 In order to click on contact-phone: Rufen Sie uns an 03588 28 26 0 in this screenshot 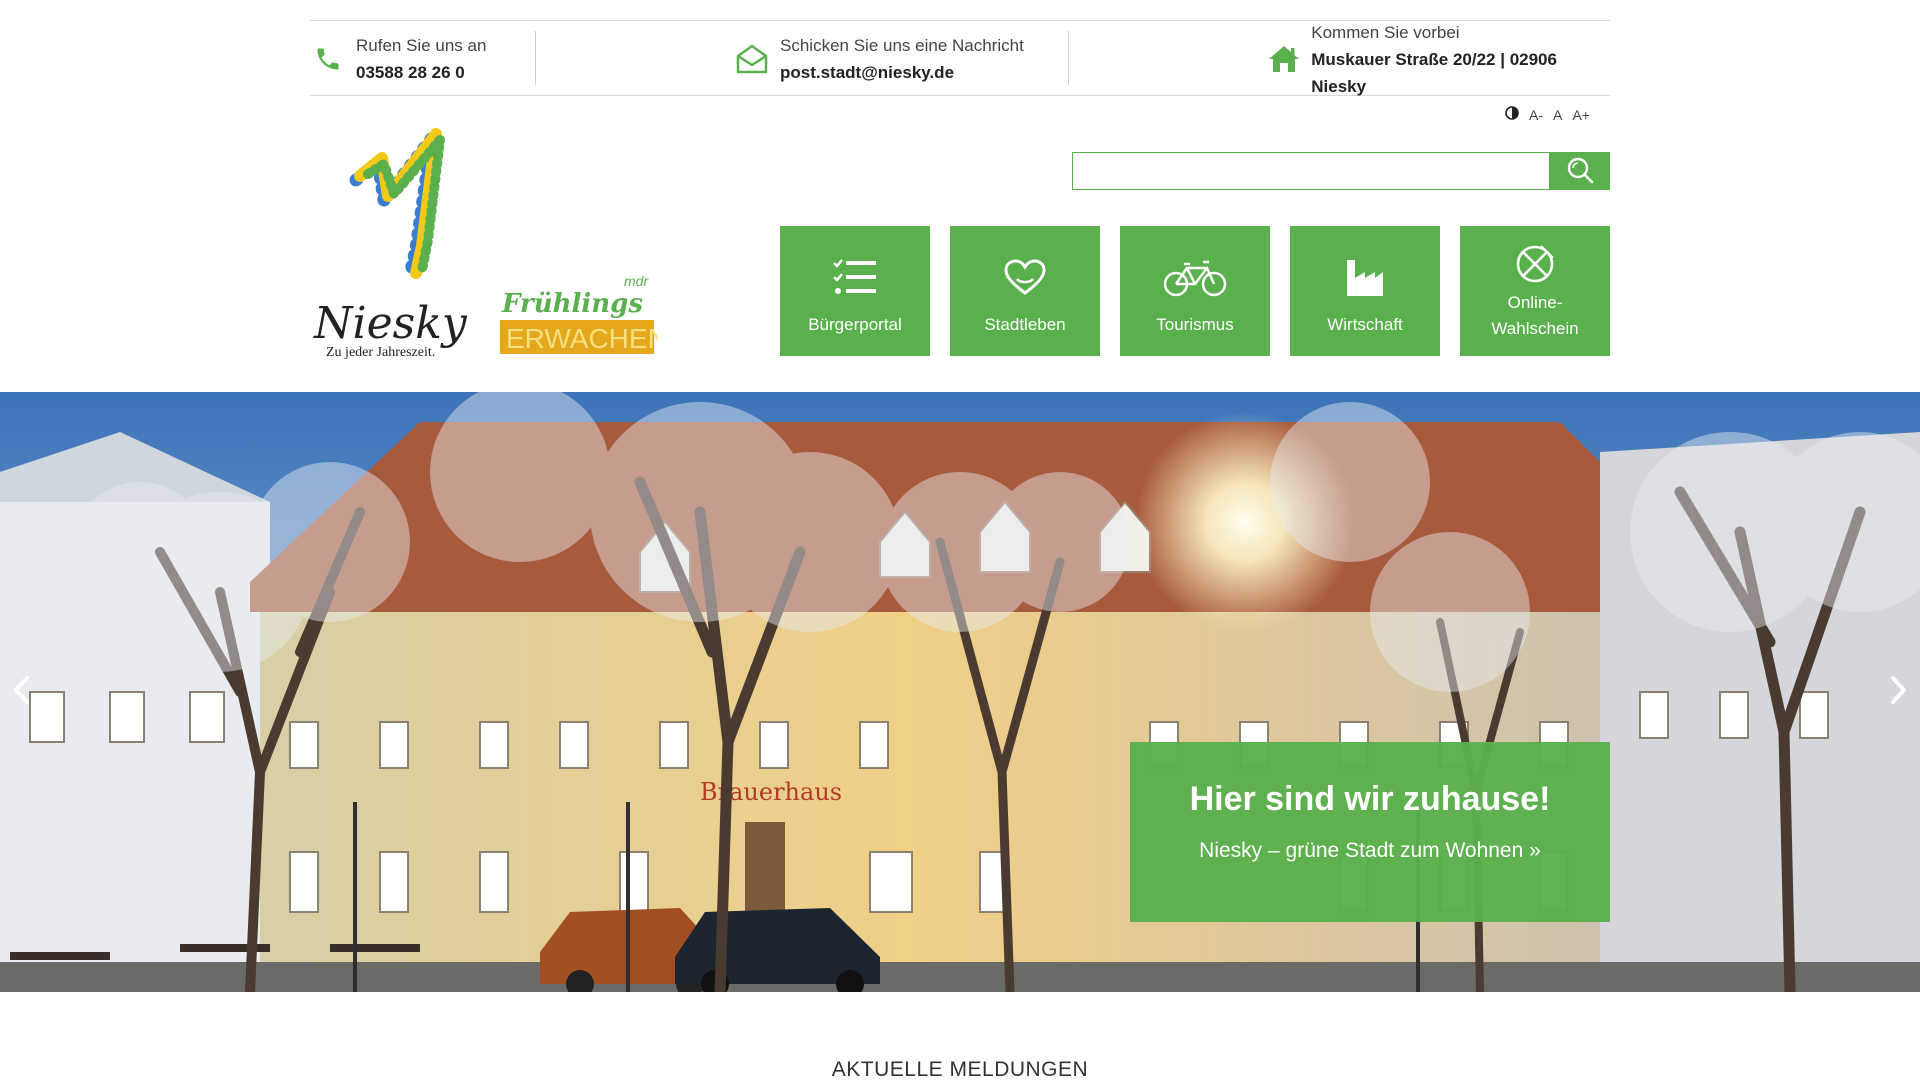, I will do `click(398, 59)`.